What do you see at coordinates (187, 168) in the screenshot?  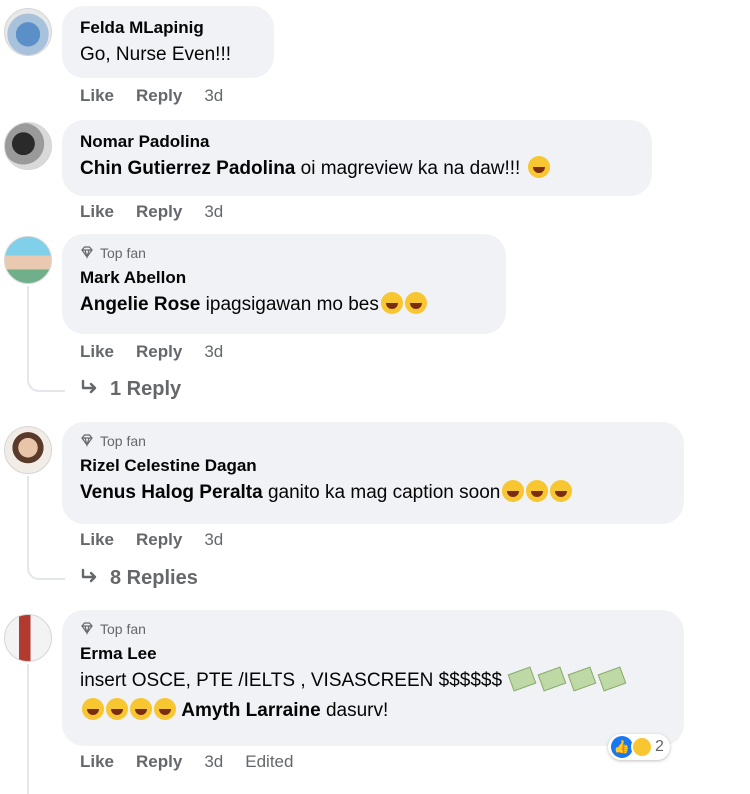 I see `mention-link: Chin Gutierrez Padolina` at bounding box center [187, 168].